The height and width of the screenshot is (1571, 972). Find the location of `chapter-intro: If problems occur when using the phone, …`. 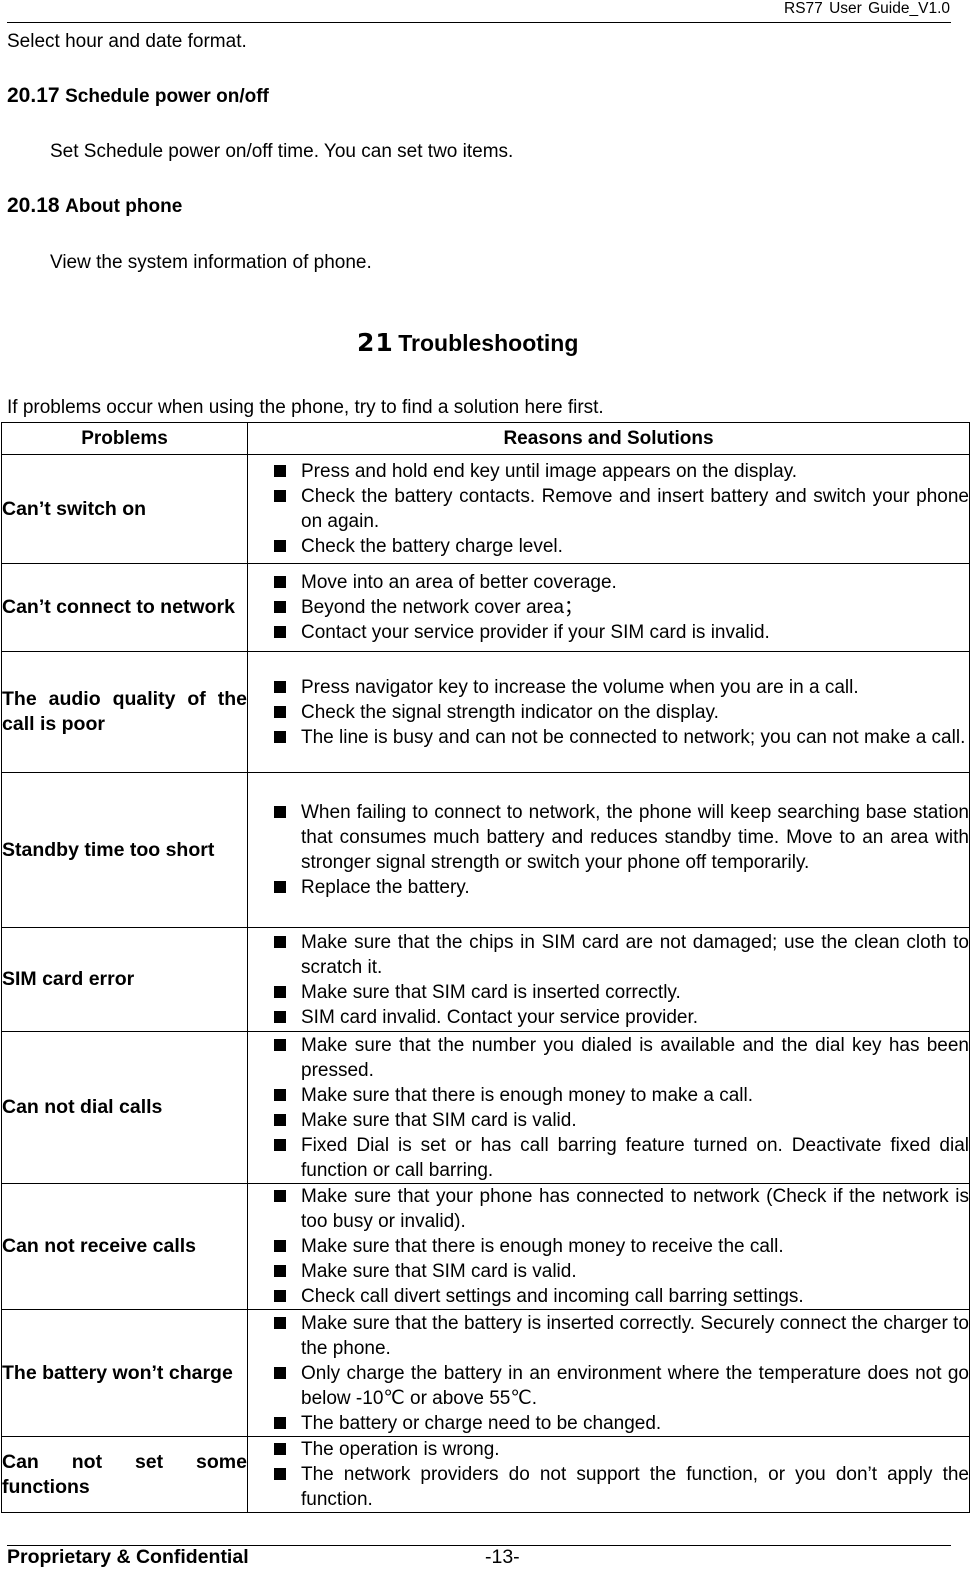

chapter-intro: If problems occur when using the phone, … is located at coordinates (305, 407).